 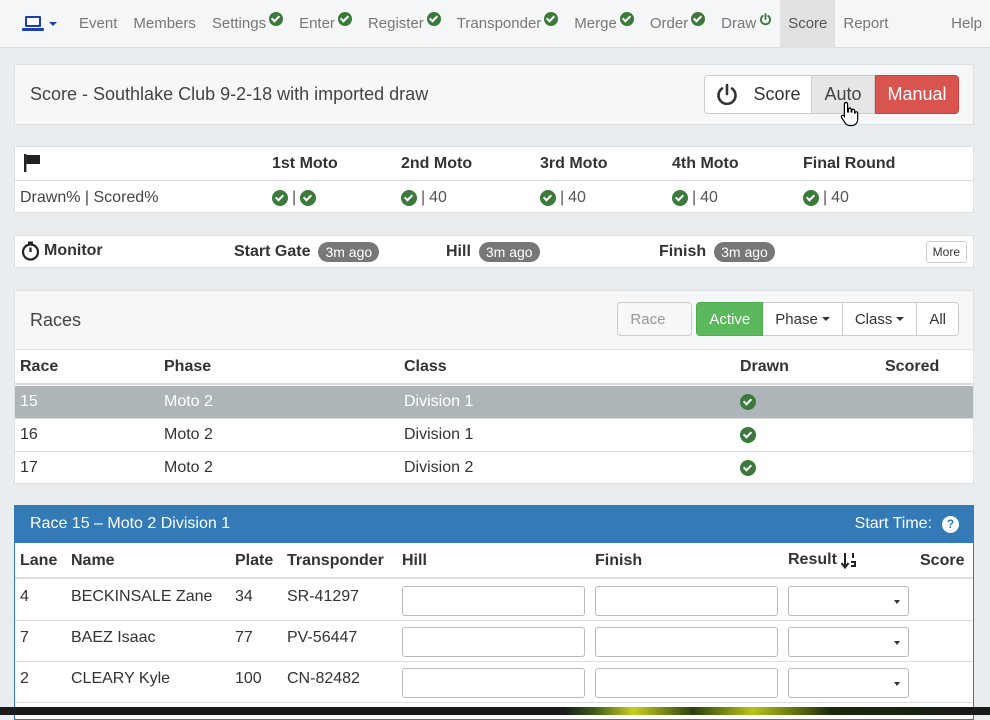 What do you see at coordinates (604, 24) in the screenshot?
I see `nav-merge: Merge` at bounding box center [604, 24].